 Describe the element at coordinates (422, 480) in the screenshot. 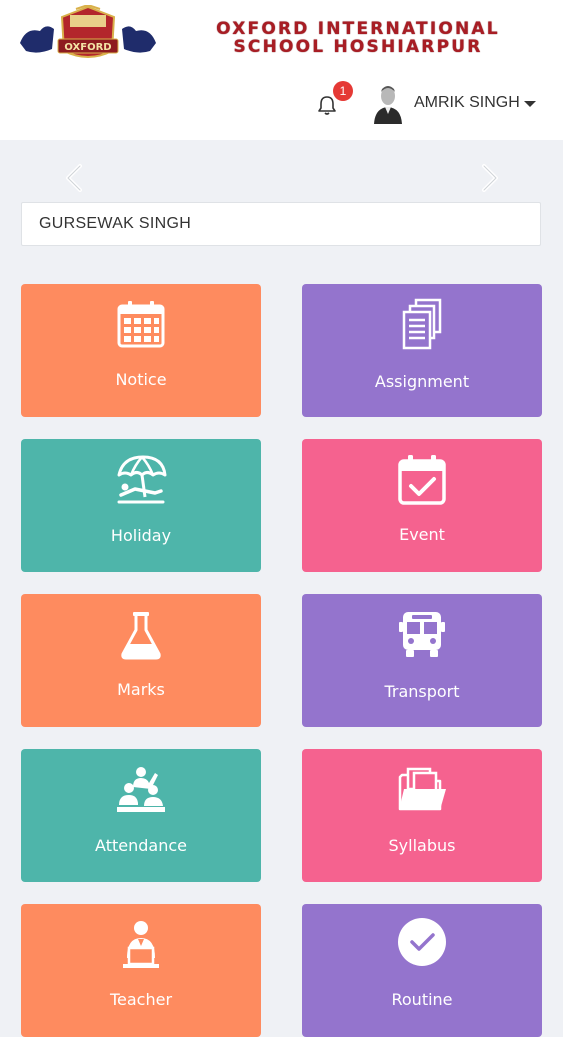

I see `calendar-check-icon` at that location.